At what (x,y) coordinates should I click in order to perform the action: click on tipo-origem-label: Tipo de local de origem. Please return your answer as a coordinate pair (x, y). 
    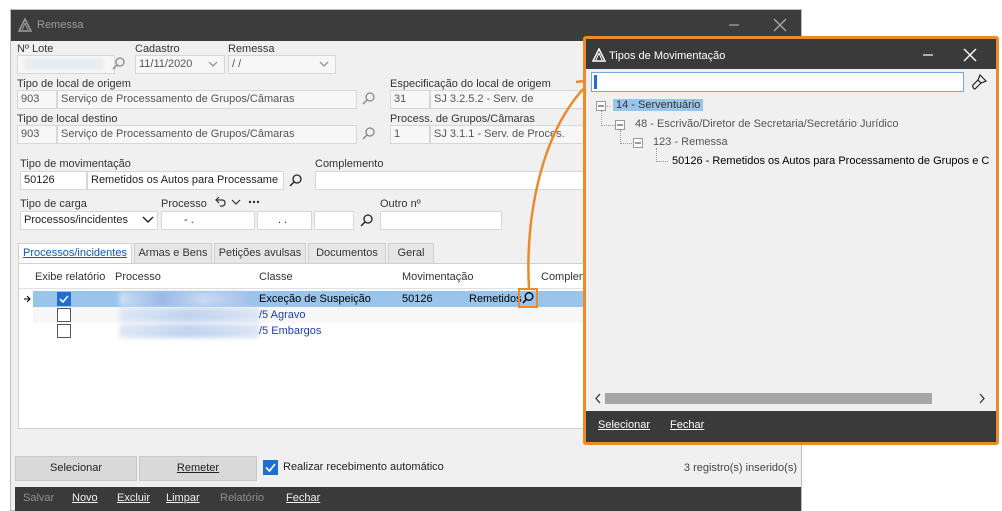
    Looking at the image, I should click on (74, 84).